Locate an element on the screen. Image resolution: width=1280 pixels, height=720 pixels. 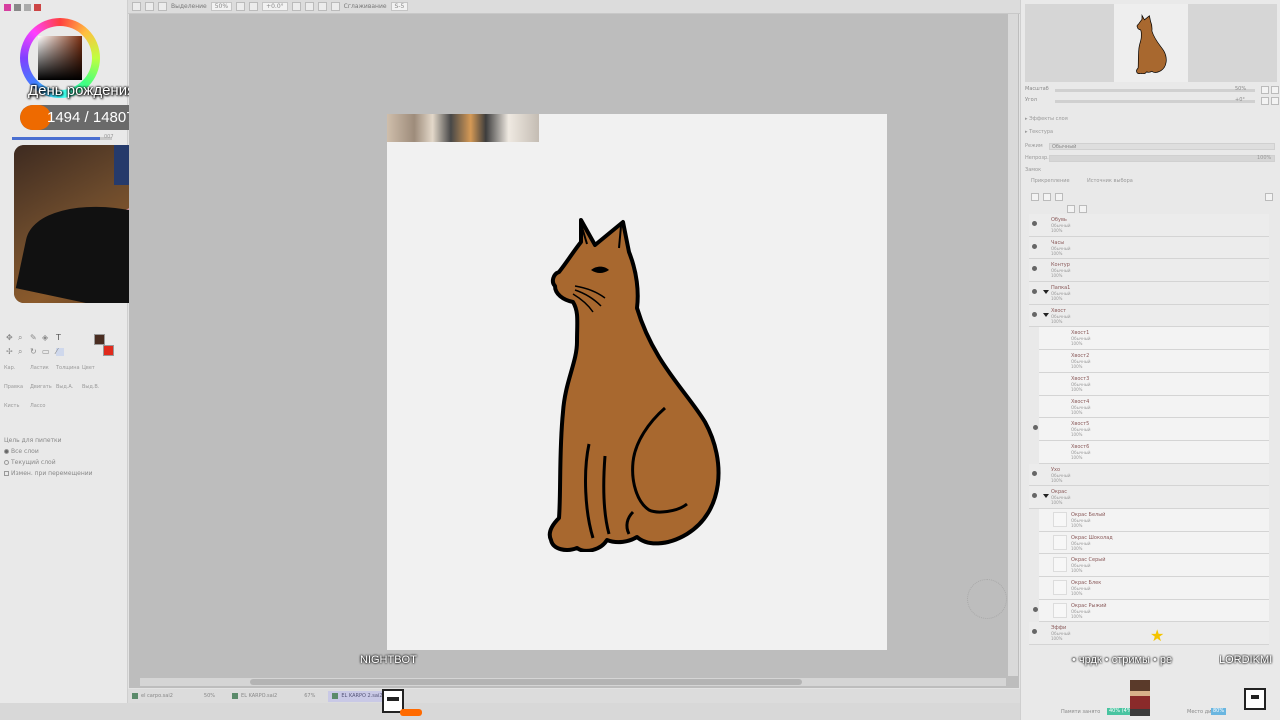
blend-mode-select: Обычный is located at coordinates (1162, 146).